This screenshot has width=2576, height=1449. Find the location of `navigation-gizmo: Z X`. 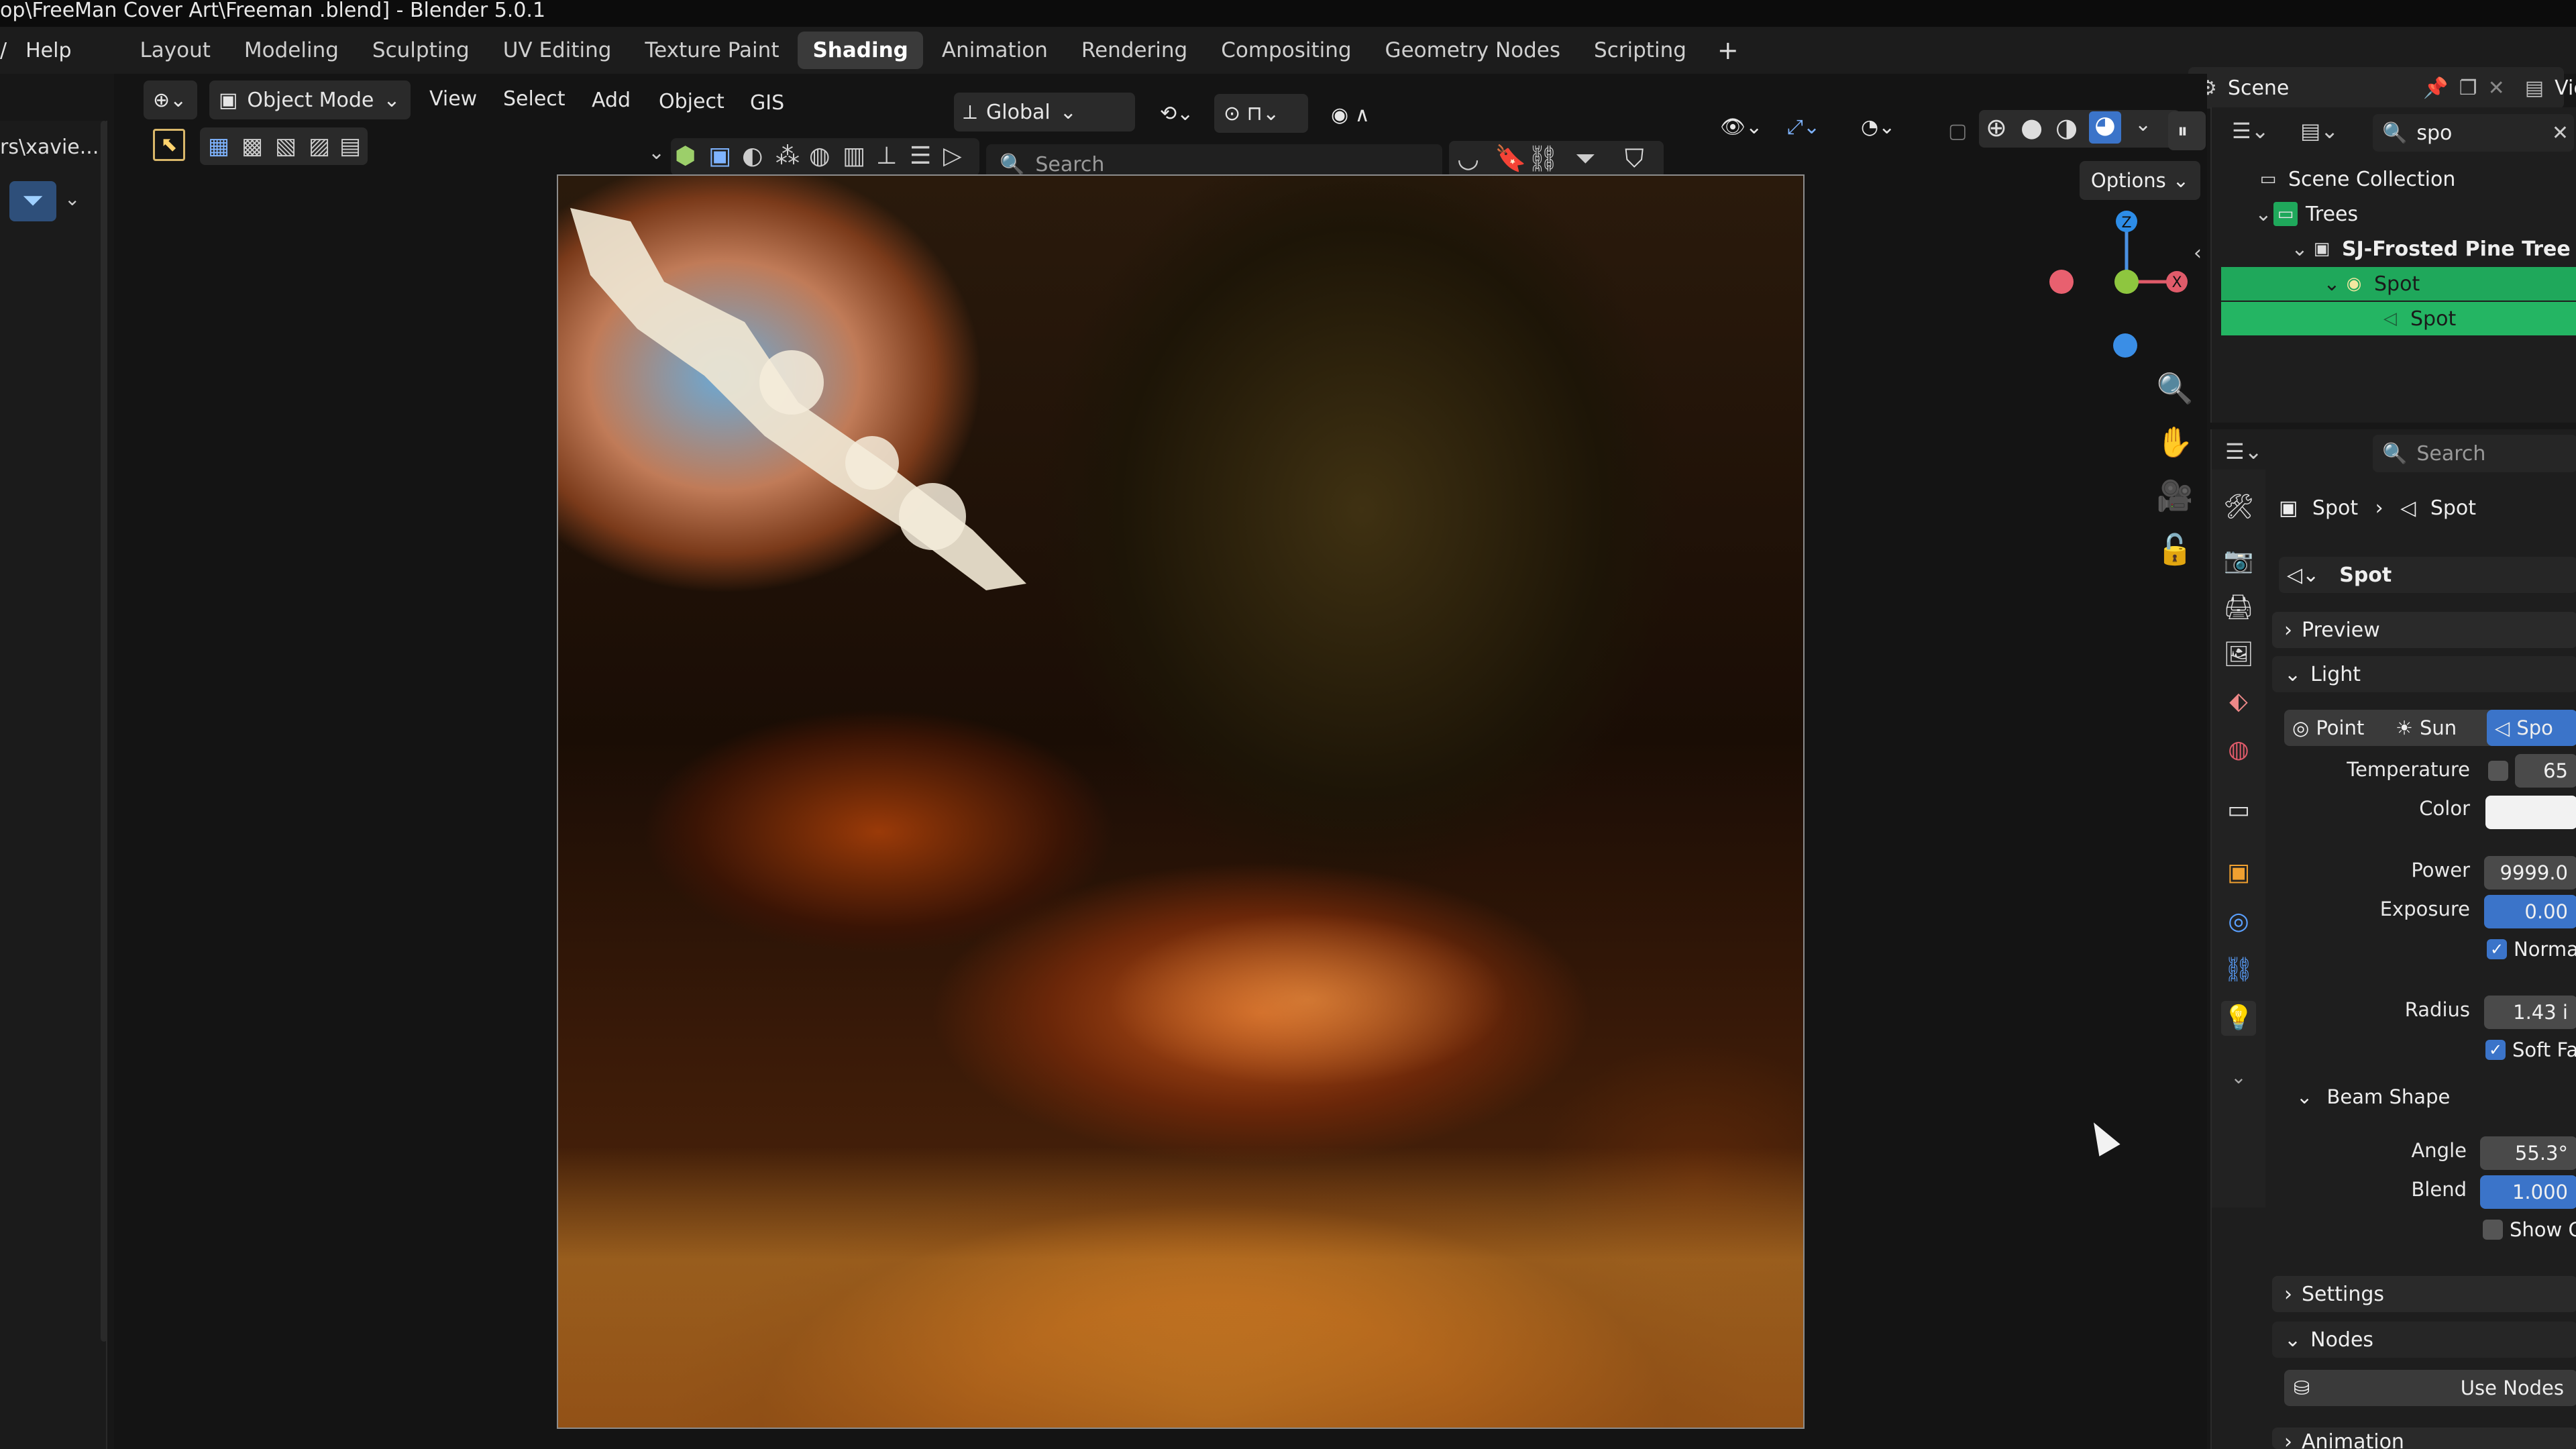

navigation-gizmo: Z X is located at coordinates (2113, 282).